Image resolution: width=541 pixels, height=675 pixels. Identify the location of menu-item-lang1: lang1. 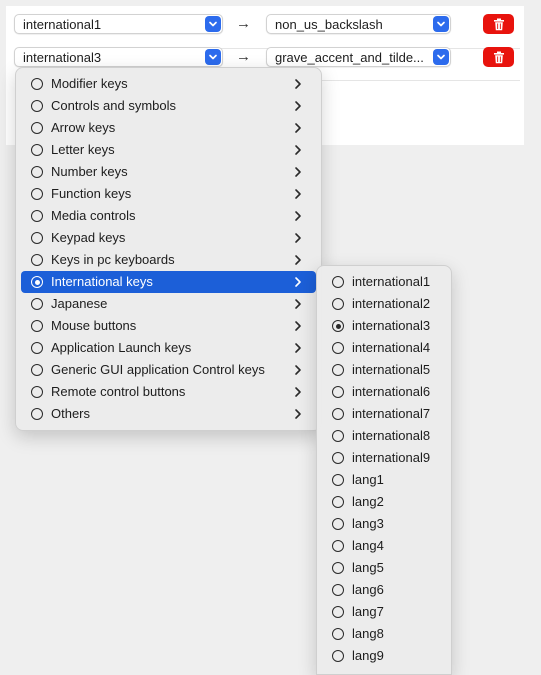
(384, 480).